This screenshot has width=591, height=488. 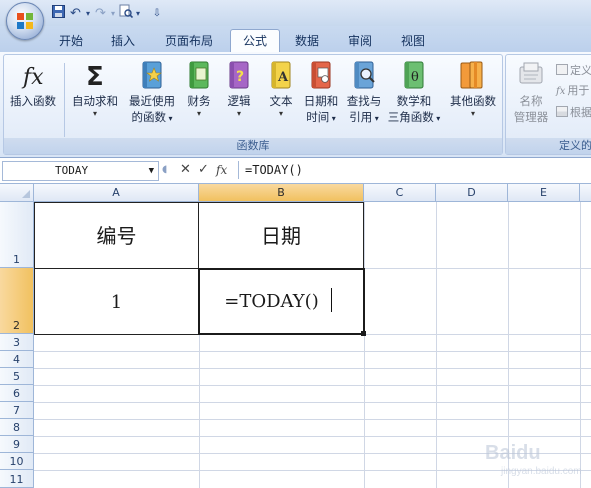 What do you see at coordinates (255, 40) in the screenshot?
I see `tab-formulas: 公式` at bounding box center [255, 40].